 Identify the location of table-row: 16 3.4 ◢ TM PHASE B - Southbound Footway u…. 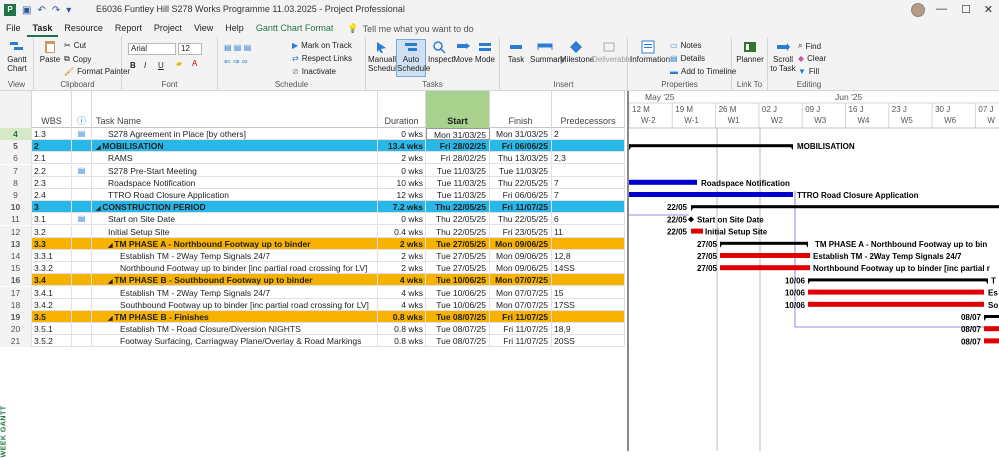
(312, 280).